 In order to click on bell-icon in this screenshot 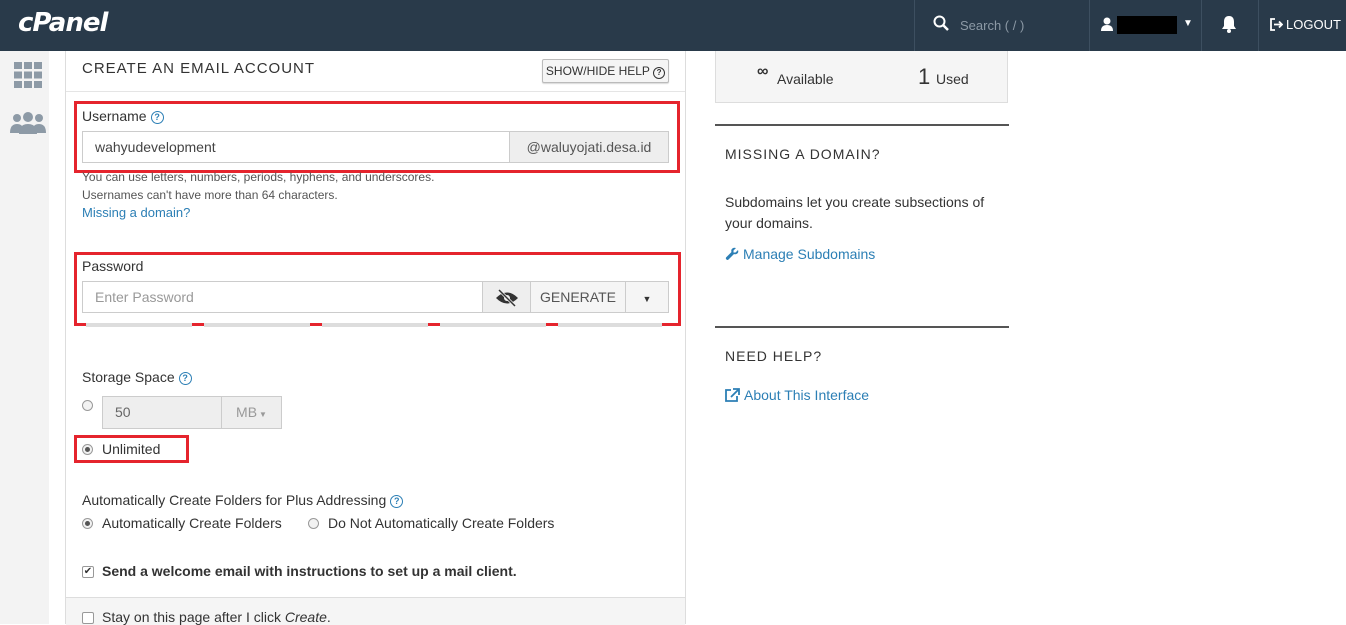, I will do `click(1229, 24)`.